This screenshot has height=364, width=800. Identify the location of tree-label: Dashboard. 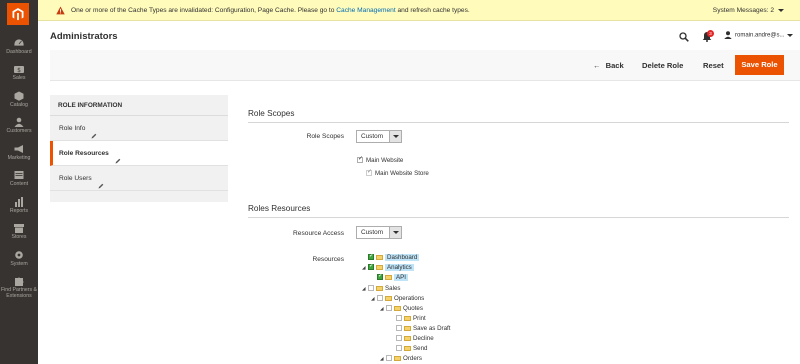
(402, 257).